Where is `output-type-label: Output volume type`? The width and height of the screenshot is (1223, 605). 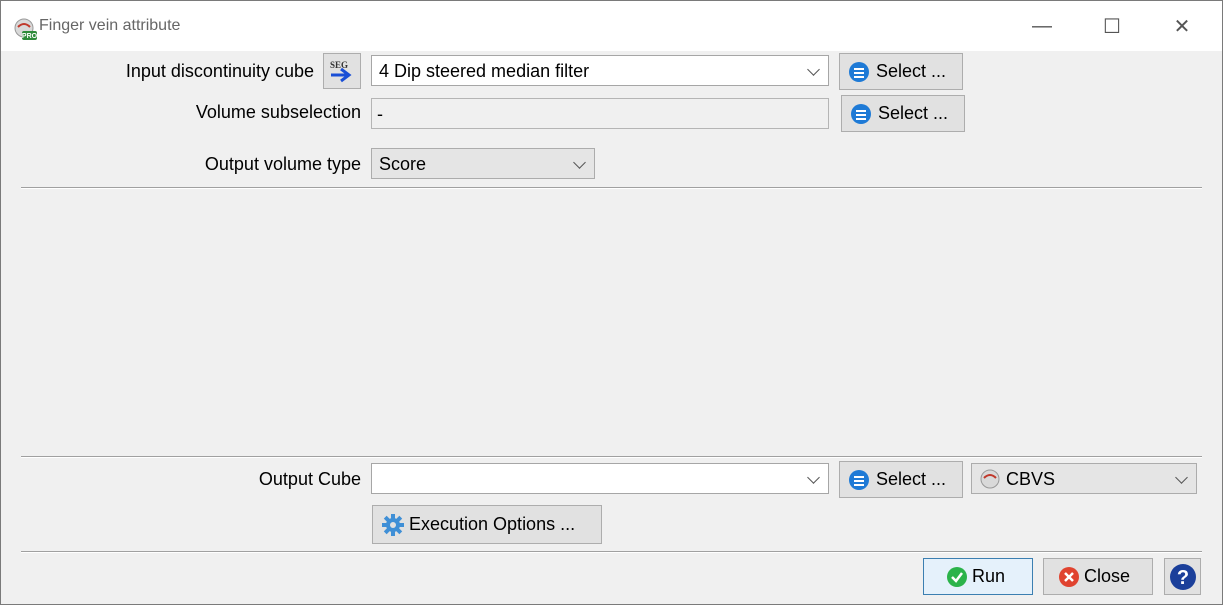
output-type-label: Output volume type is located at coordinates (282, 164).